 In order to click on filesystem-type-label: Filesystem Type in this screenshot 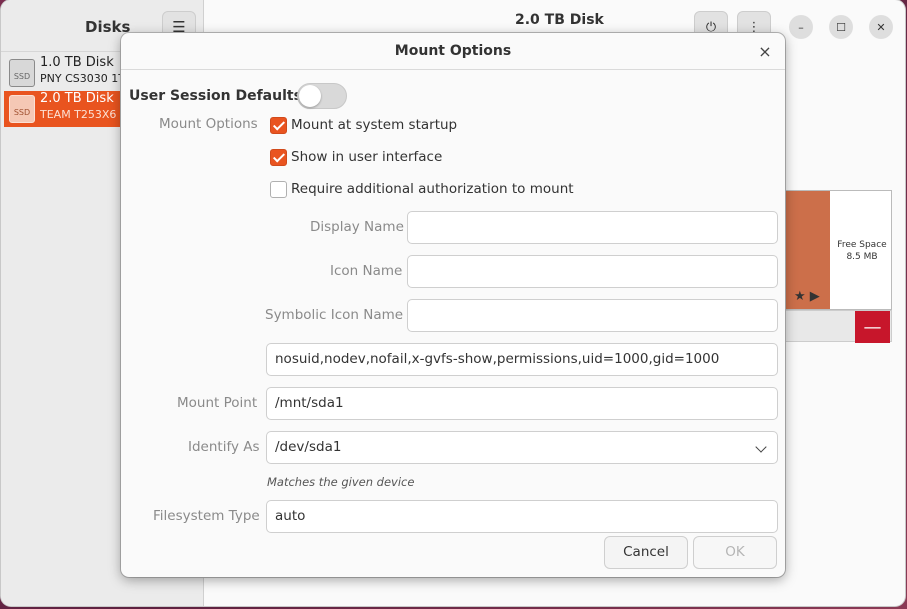, I will do `click(206, 516)`.